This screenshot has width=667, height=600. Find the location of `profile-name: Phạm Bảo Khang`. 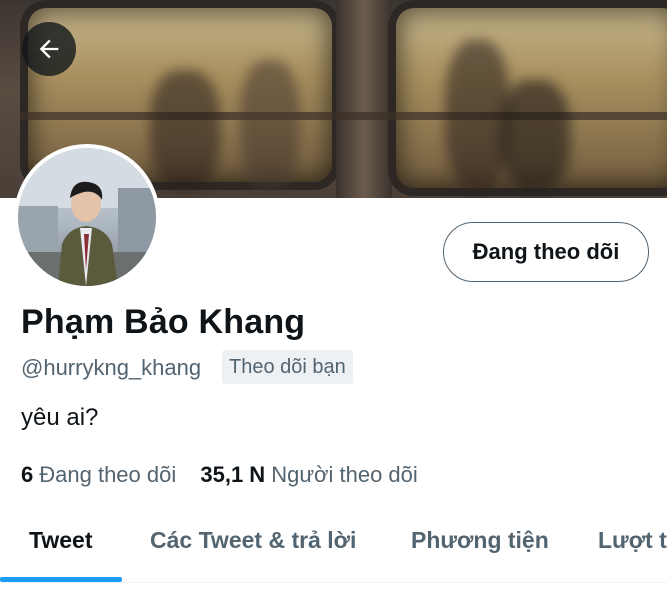

profile-name: Phạm Bảo Khang is located at coordinates (163, 322).